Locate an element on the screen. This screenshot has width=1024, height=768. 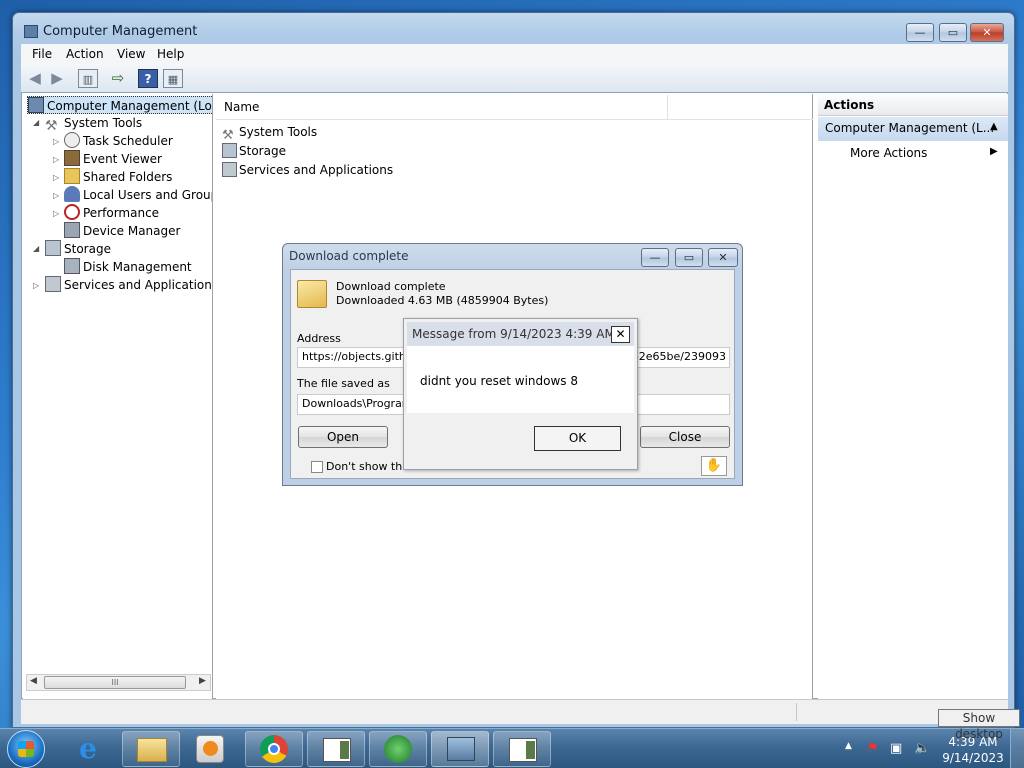
app-window-icon is located at coordinates (337, 750).